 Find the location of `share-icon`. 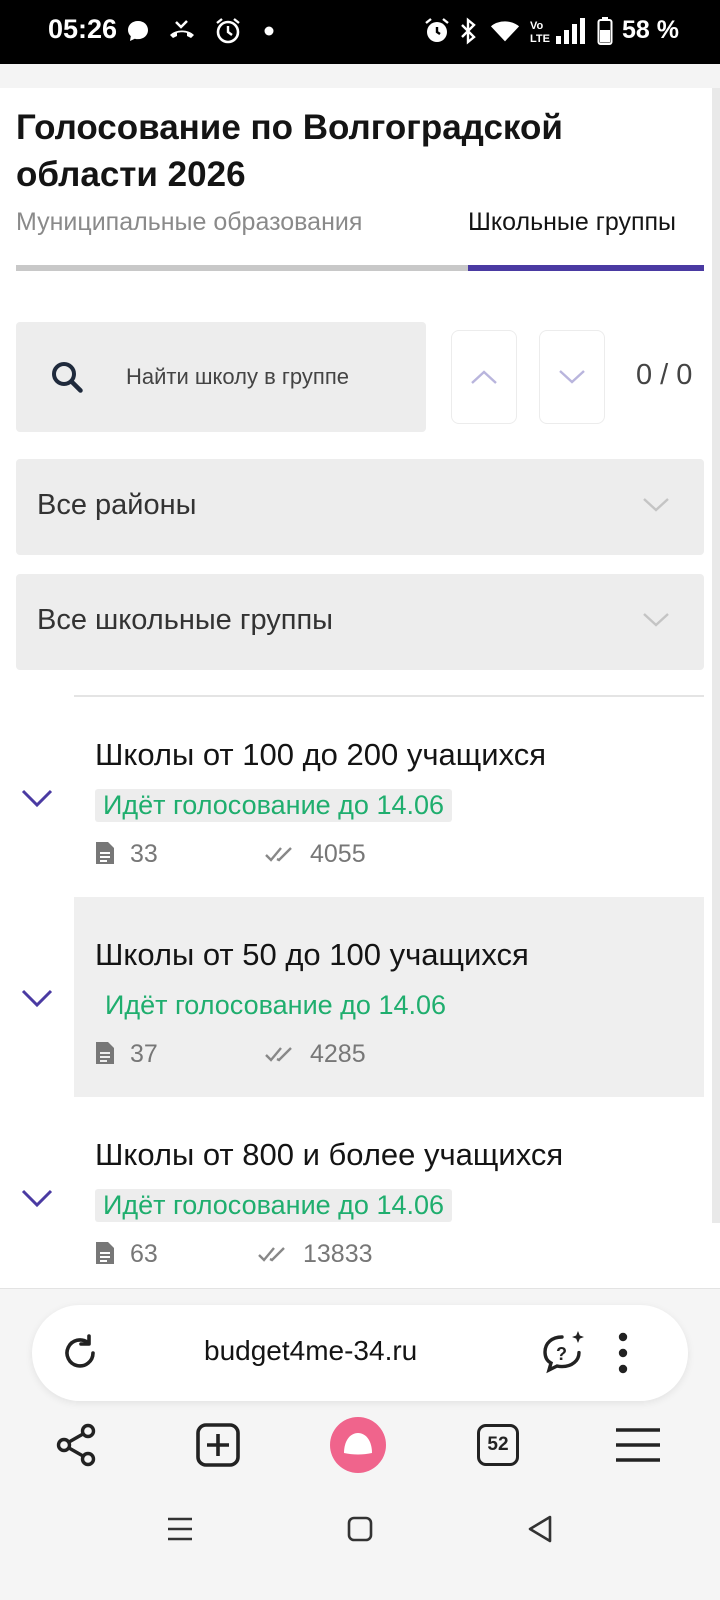

share-icon is located at coordinates (76, 1445).